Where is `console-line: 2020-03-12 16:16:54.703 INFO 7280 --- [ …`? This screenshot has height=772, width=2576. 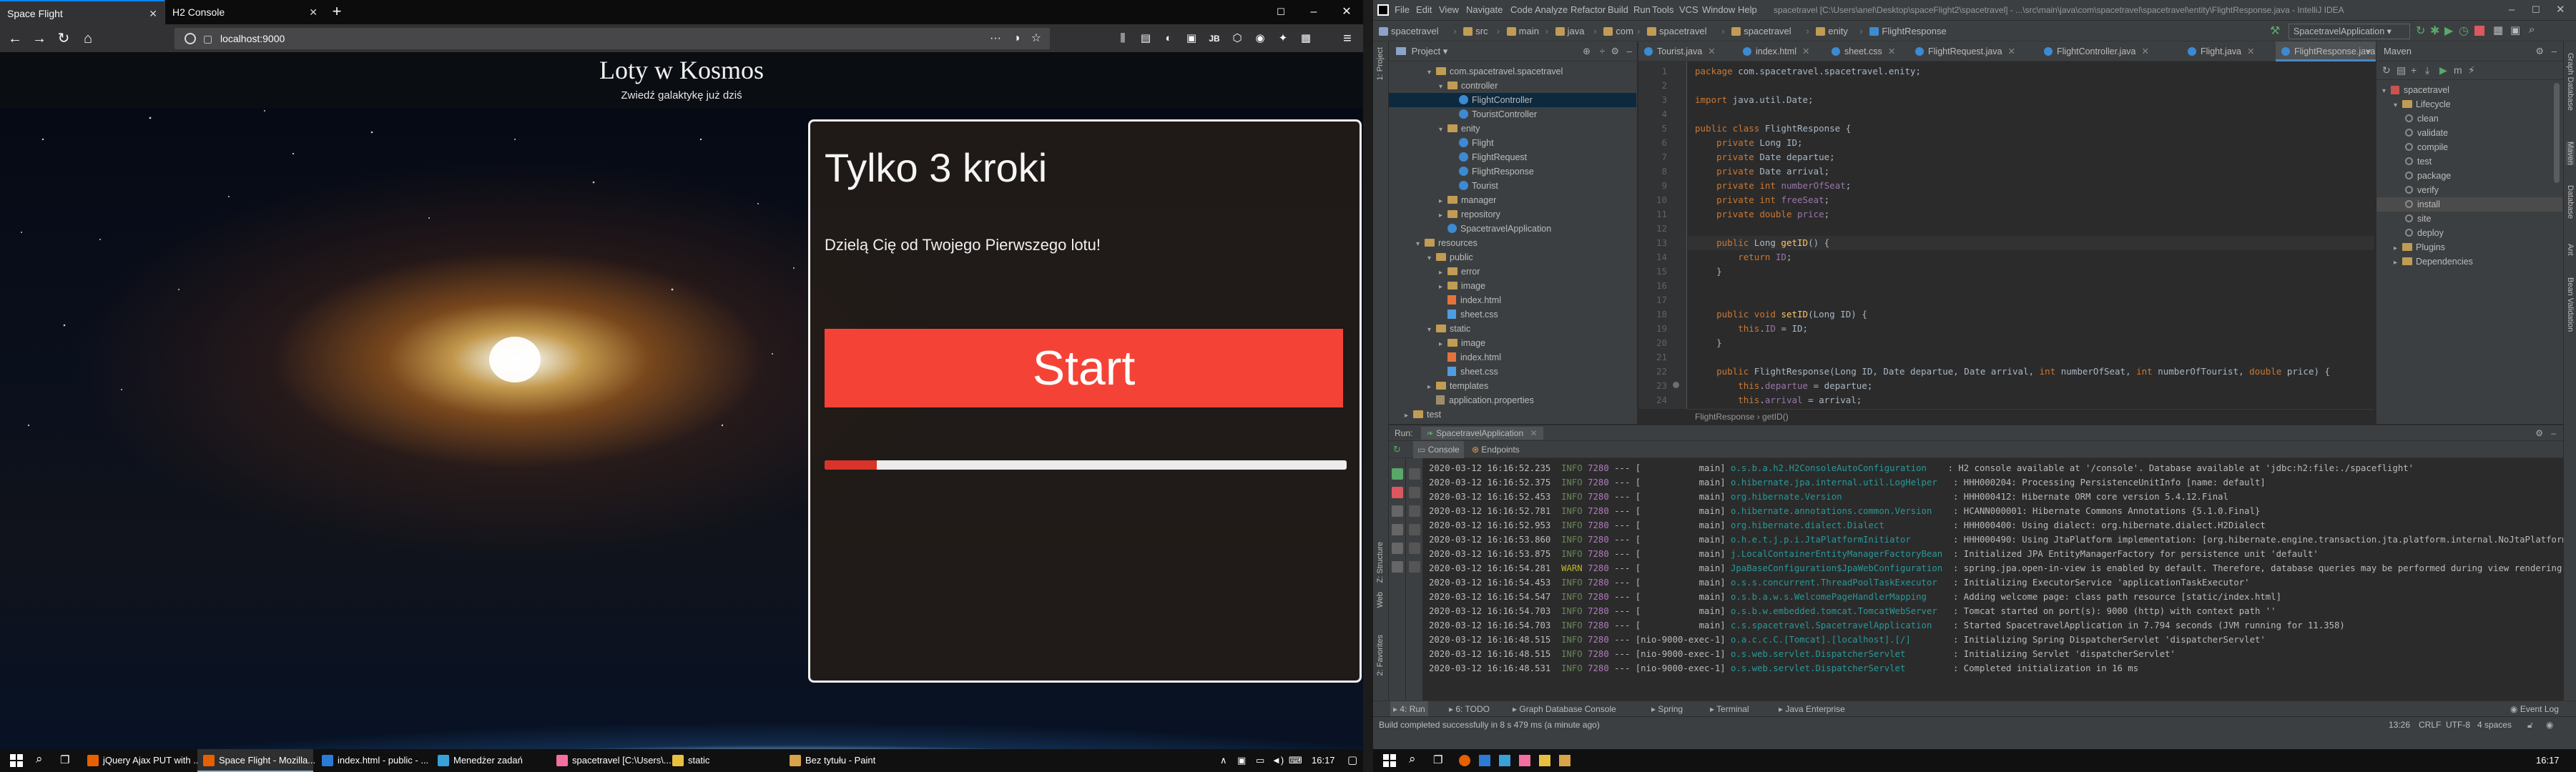
console-line: 2020-03-12 16:16:54.703 INFO 7280 --- [ … is located at coordinates (1993, 625).